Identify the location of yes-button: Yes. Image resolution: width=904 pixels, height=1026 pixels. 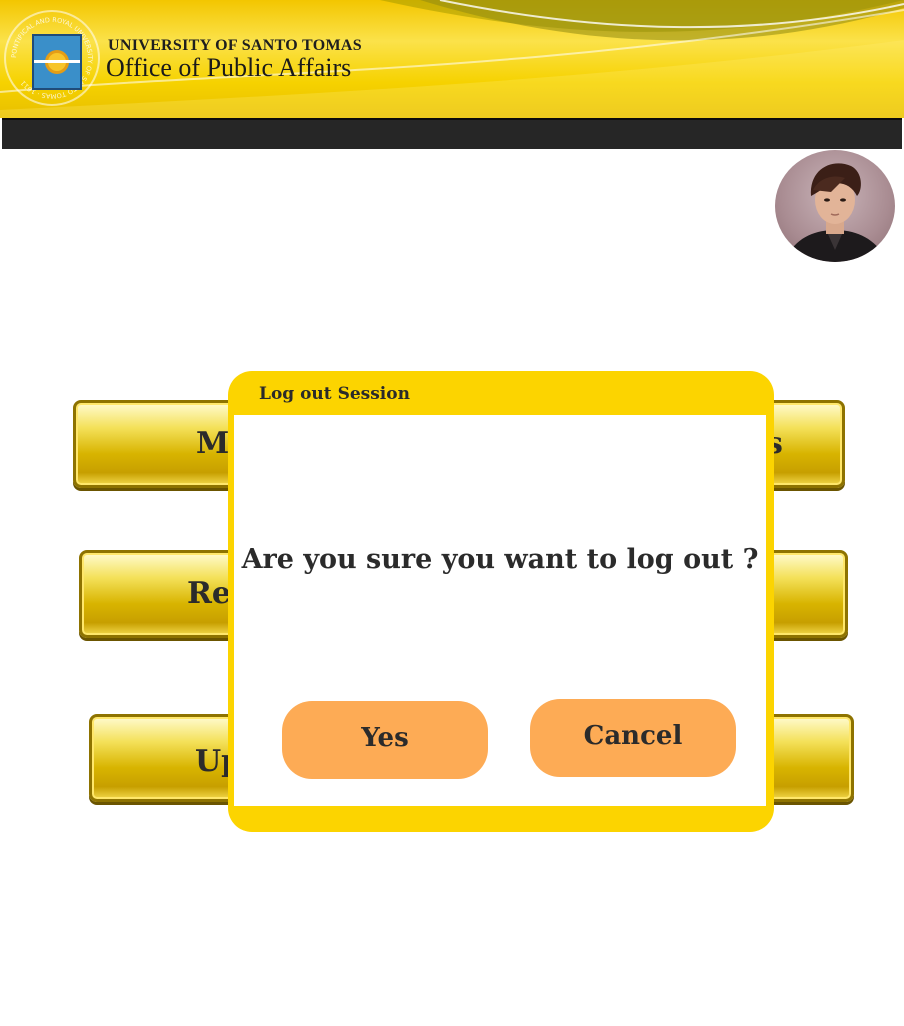
(385, 740).